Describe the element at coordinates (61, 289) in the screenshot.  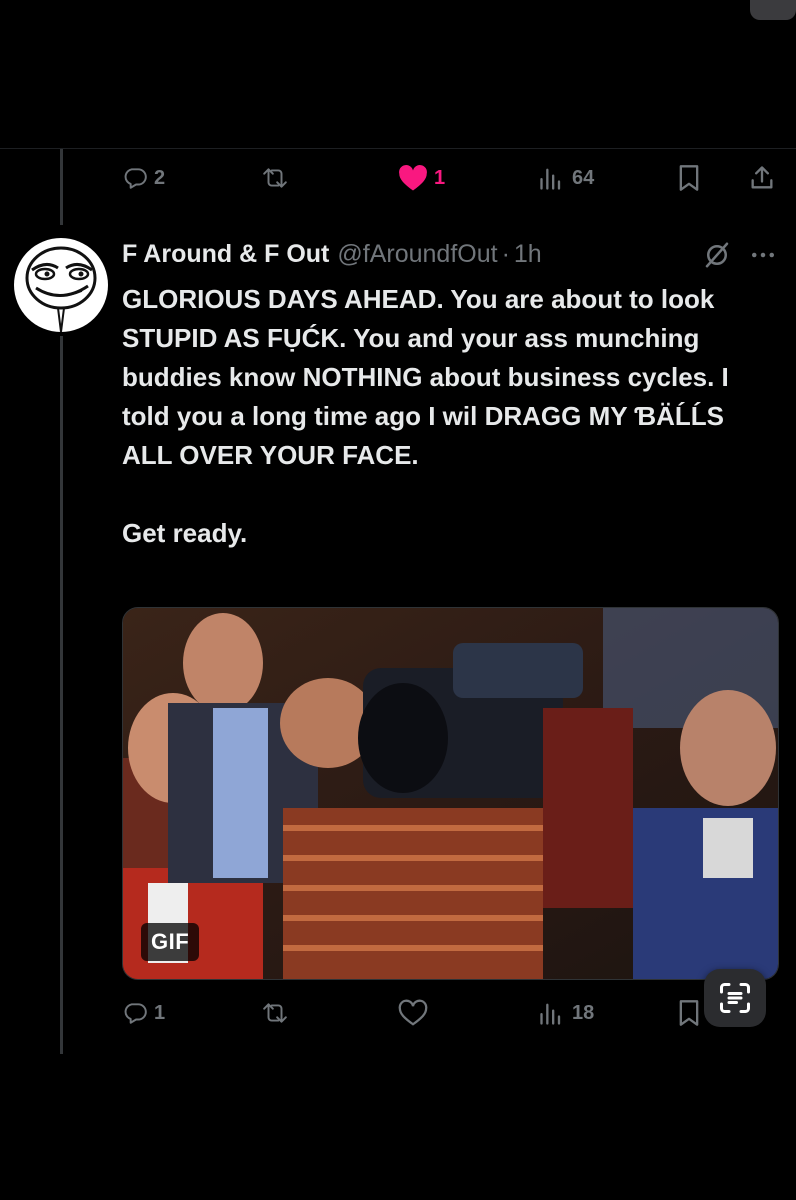
I see `trollface-avatar-icon` at that location.